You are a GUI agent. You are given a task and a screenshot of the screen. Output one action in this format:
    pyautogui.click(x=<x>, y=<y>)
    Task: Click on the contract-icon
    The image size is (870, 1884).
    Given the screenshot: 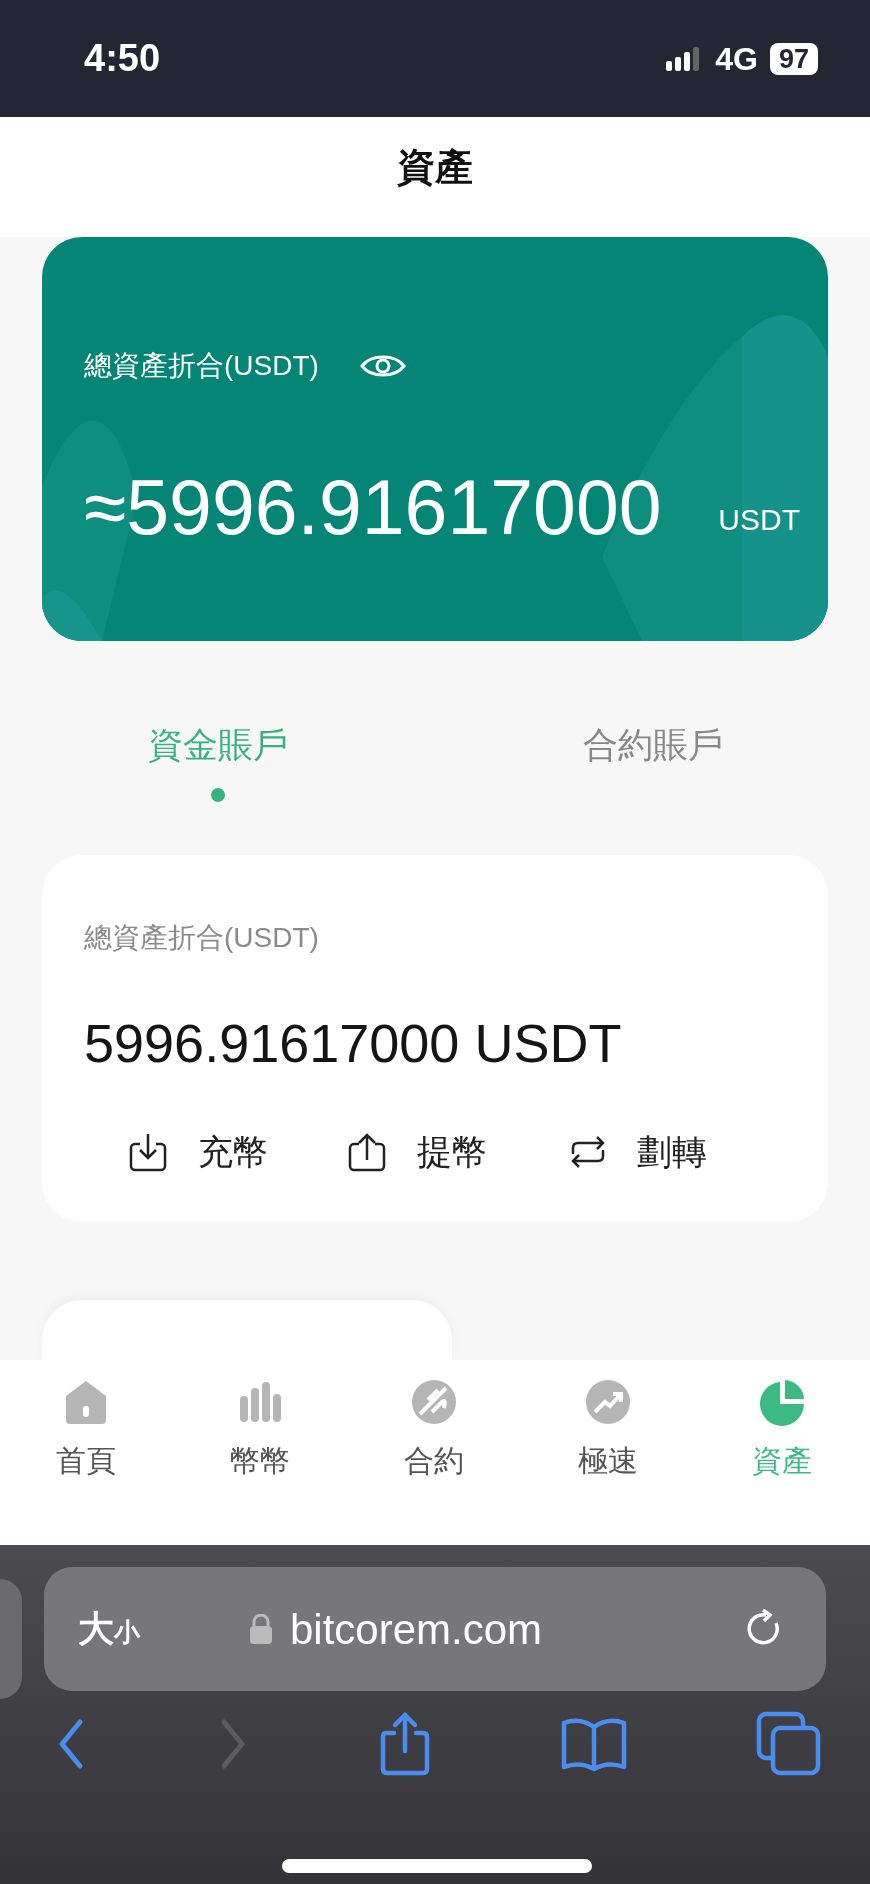 What is the action you would take?
    pyautogui.click(x=434, y=1402)
    